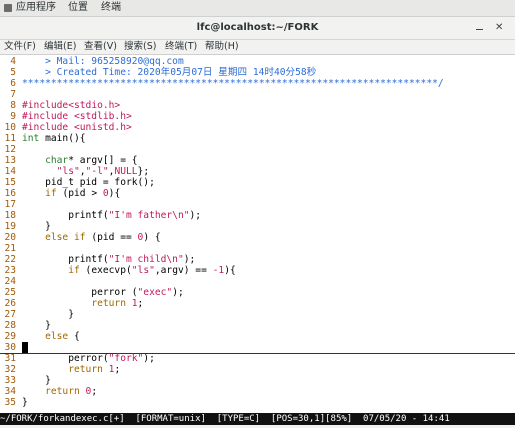  I want to click on code-token: {, so click(74, 336).